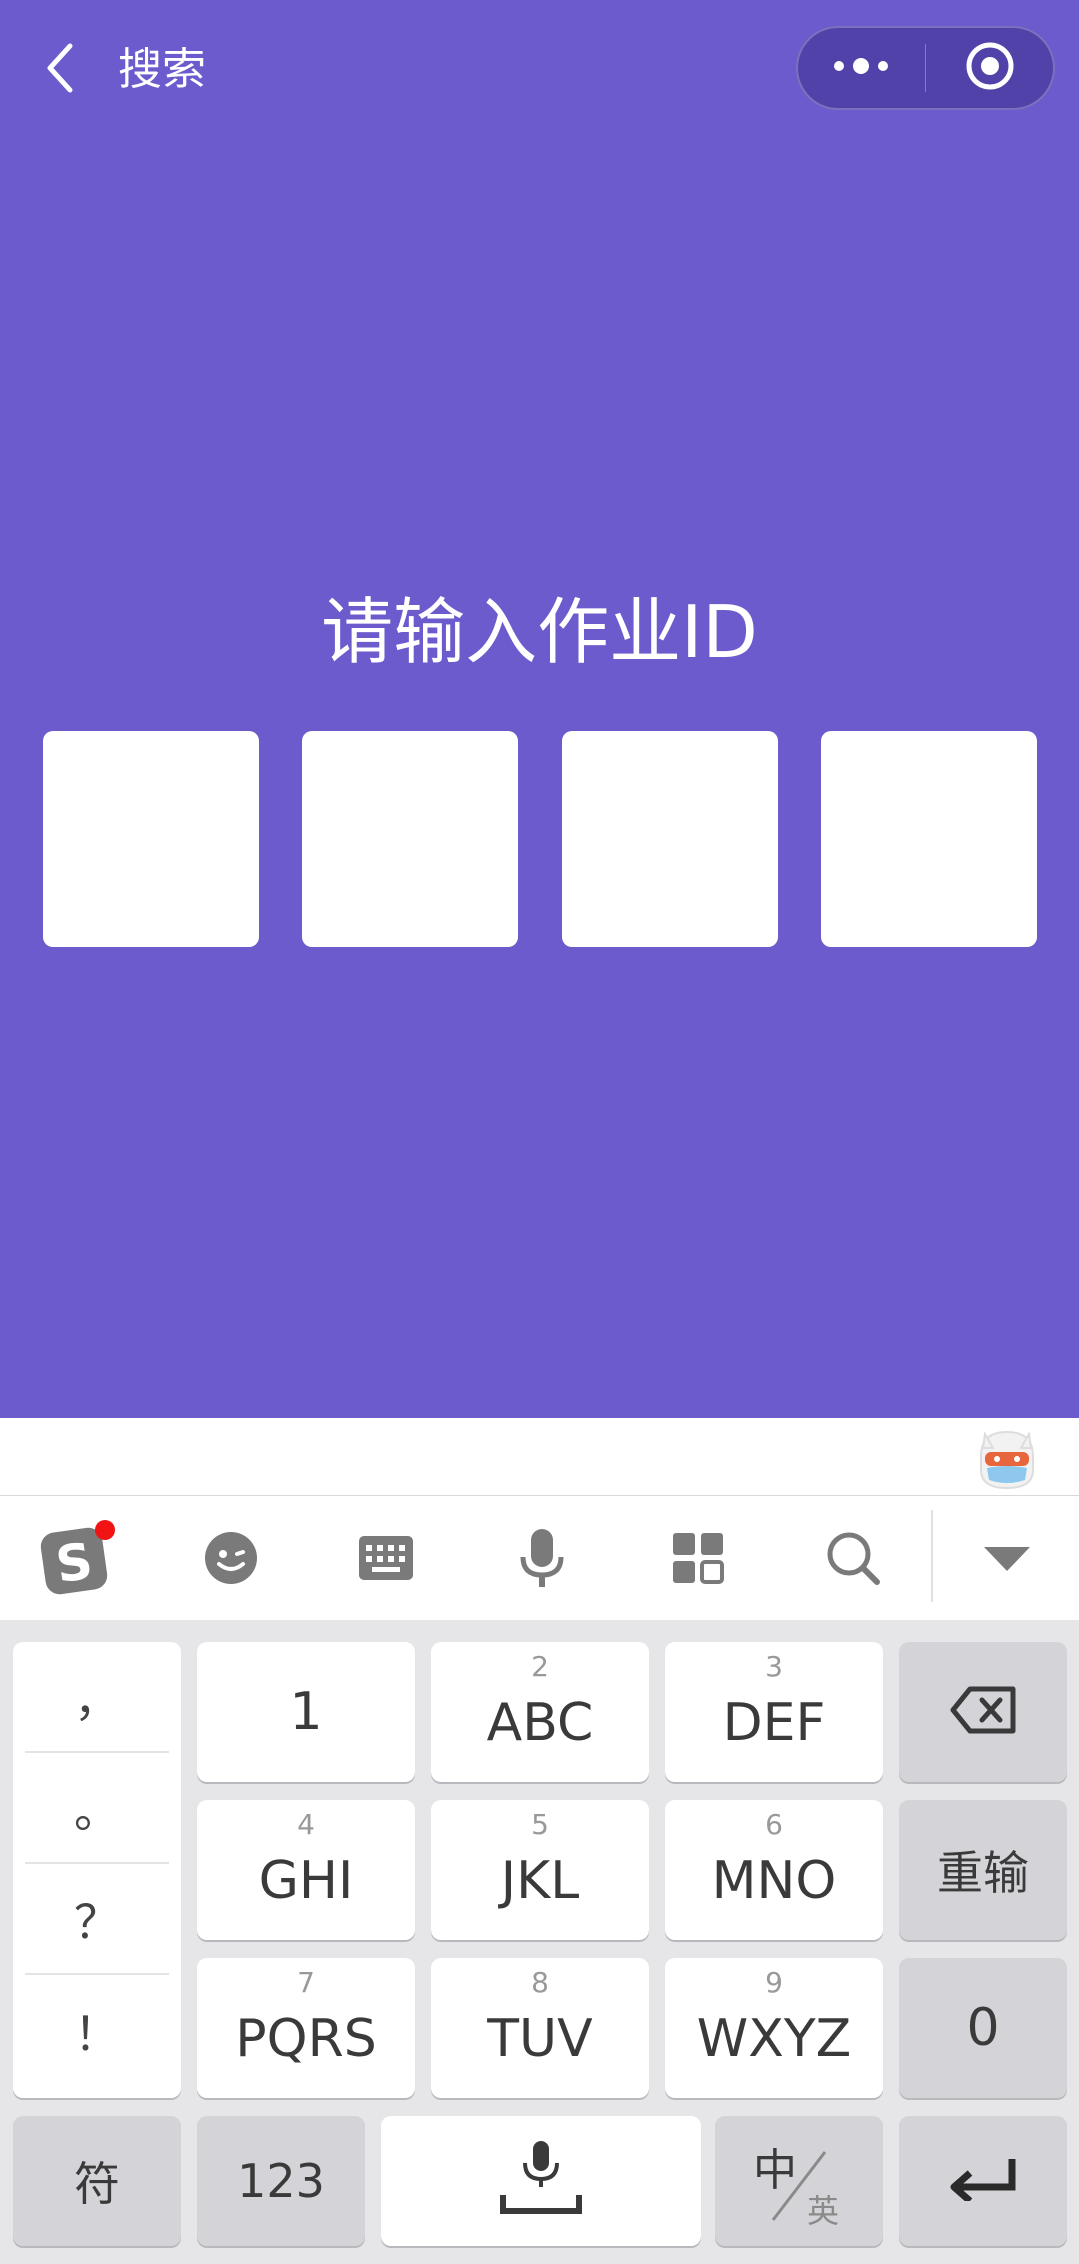  I want to click on punct-key-comma: ，, so click(97, 1697).